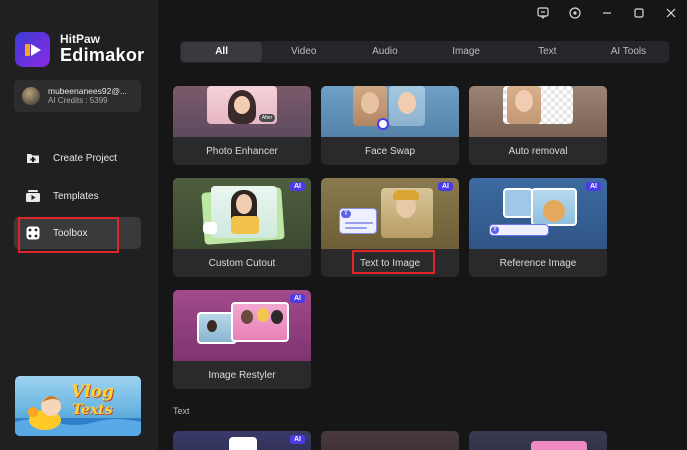  Describe the element at coordinates (242, 111) in the screenshot. I see `photo-enhancer-thumbnail: After` at that location.